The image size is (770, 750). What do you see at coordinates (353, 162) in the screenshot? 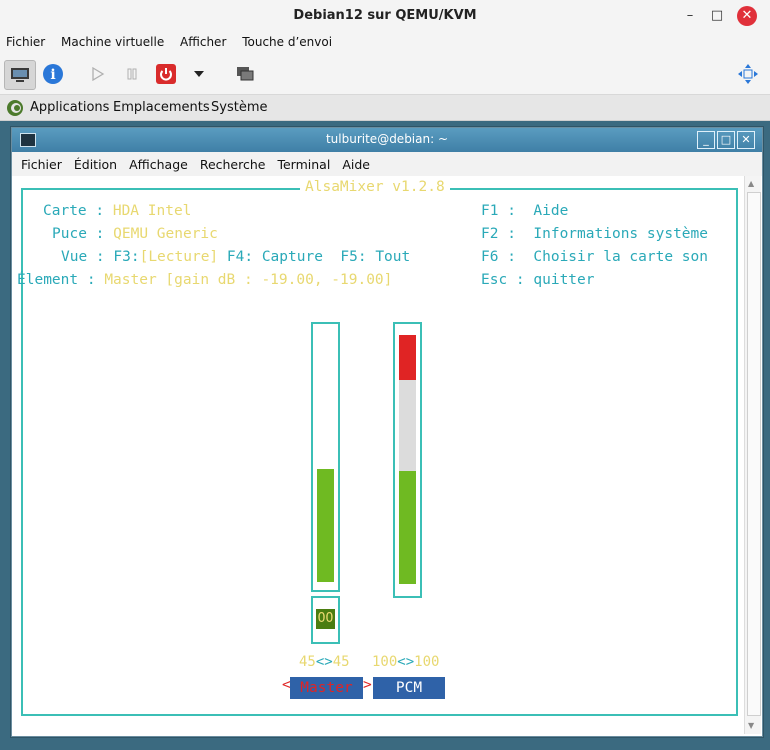
I see `terminal-menu-aide: Aide` at bounding box center [353, 162].